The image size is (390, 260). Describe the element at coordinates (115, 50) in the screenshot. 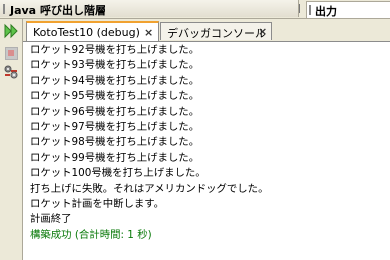

I see `output-line: ロケット92号機を打ち上げました。` at that location.